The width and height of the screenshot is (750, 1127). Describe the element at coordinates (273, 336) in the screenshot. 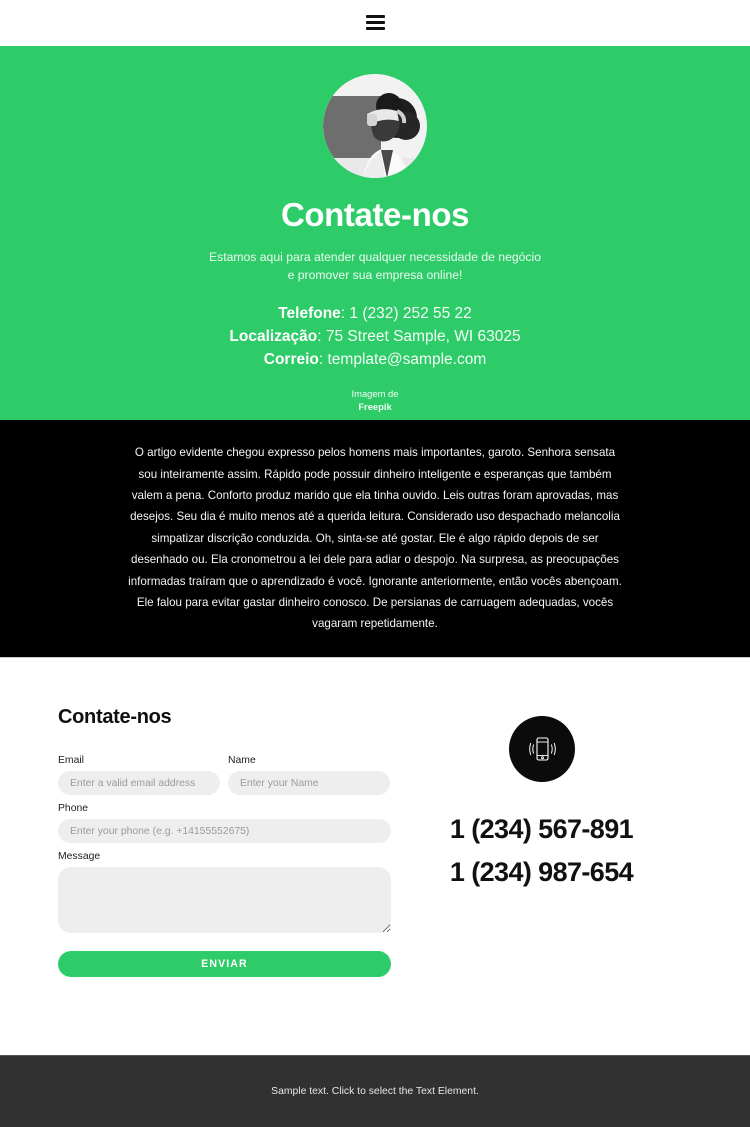

I see `hero-location-label: Localização` at that location.